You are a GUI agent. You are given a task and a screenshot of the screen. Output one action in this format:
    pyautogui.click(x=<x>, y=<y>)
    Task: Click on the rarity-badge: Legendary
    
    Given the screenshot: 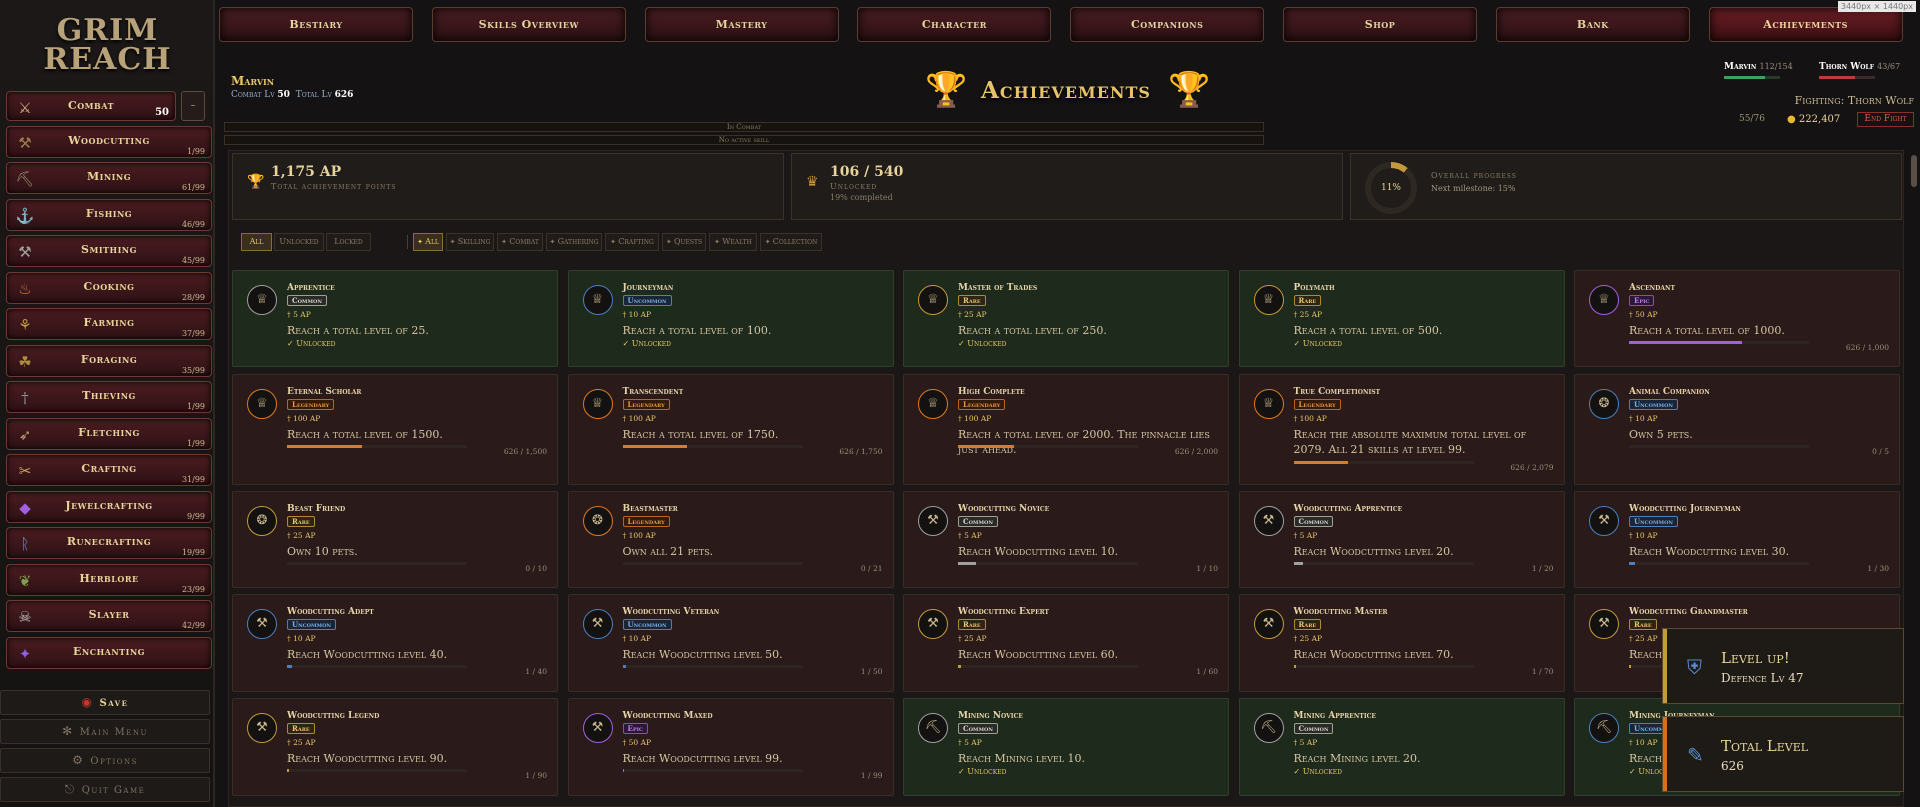 What is the action you would take?
    pyautogui.click(x=982, y=404)
    